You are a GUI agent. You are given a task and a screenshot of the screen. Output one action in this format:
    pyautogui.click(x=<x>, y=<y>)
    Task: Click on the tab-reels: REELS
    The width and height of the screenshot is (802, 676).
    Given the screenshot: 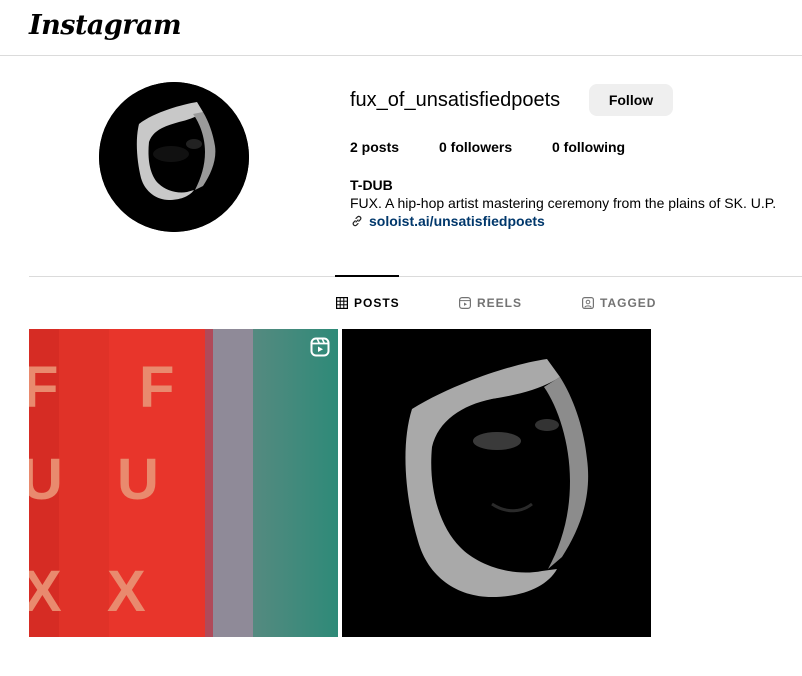 What is the action you would take?
    pyautogui.click(x=490, y=303)
    